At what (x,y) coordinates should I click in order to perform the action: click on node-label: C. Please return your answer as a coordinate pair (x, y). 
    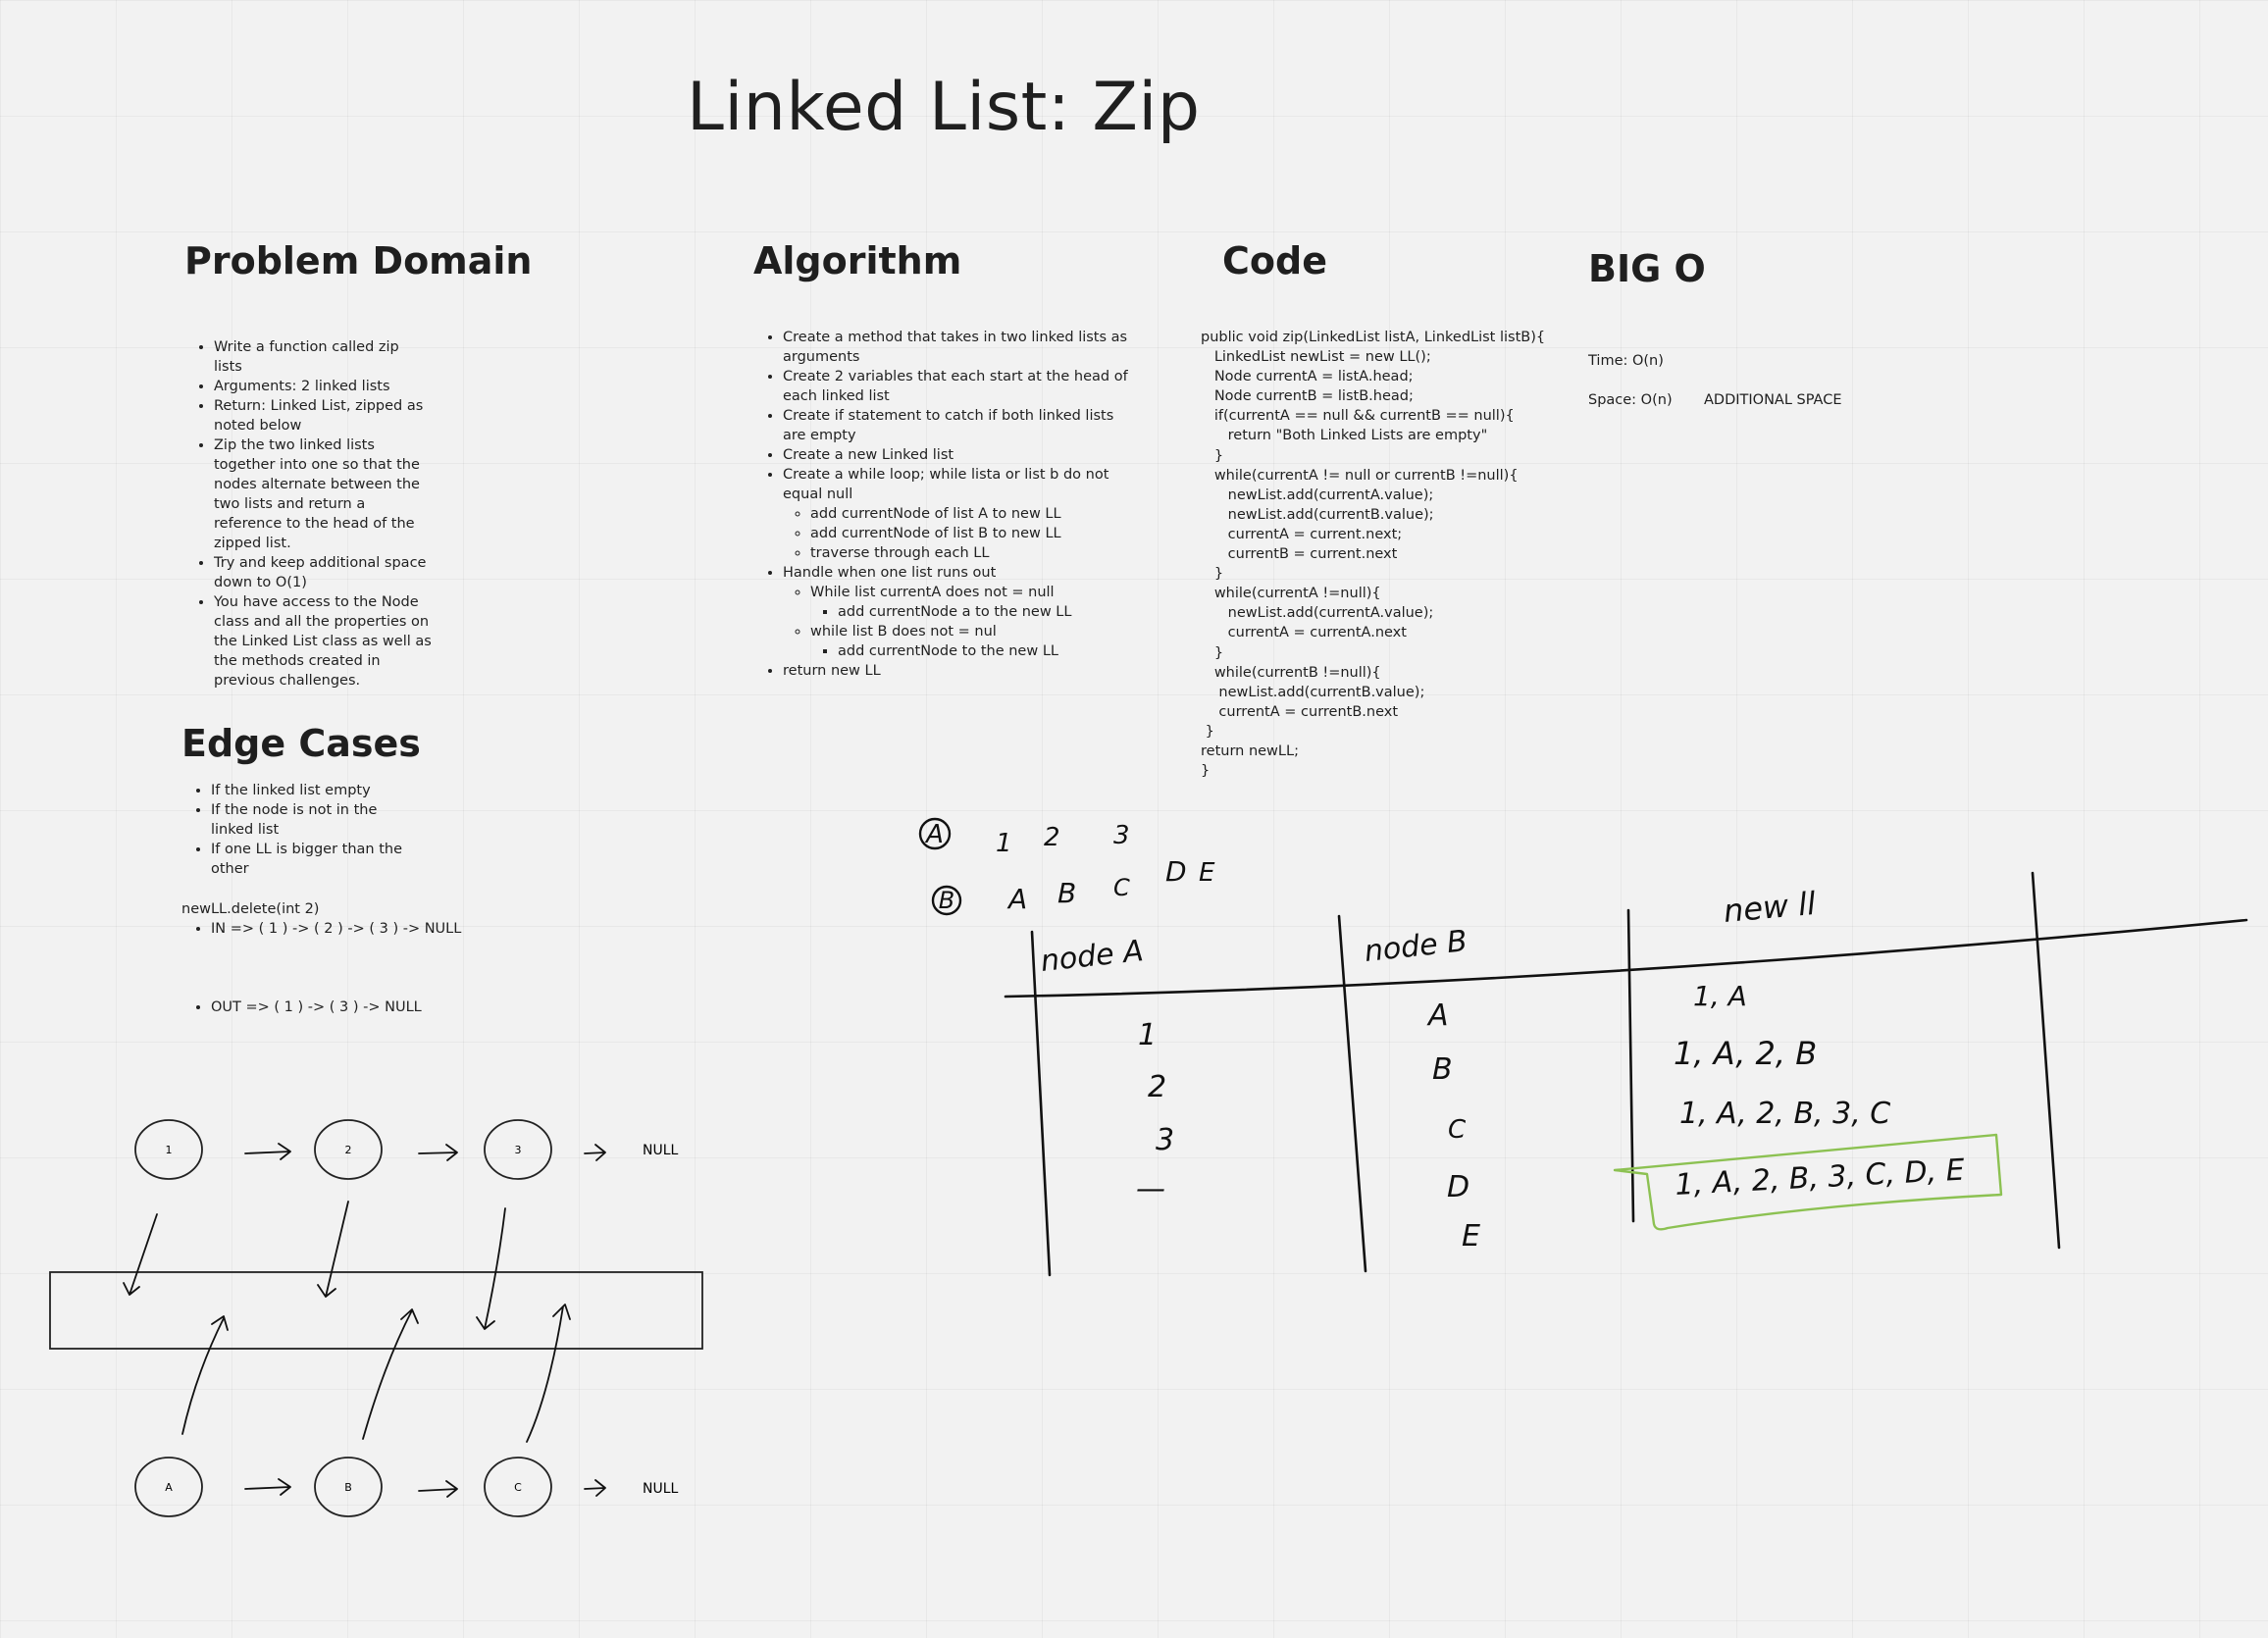
    Looking at the image, I should click on (518, 1487).